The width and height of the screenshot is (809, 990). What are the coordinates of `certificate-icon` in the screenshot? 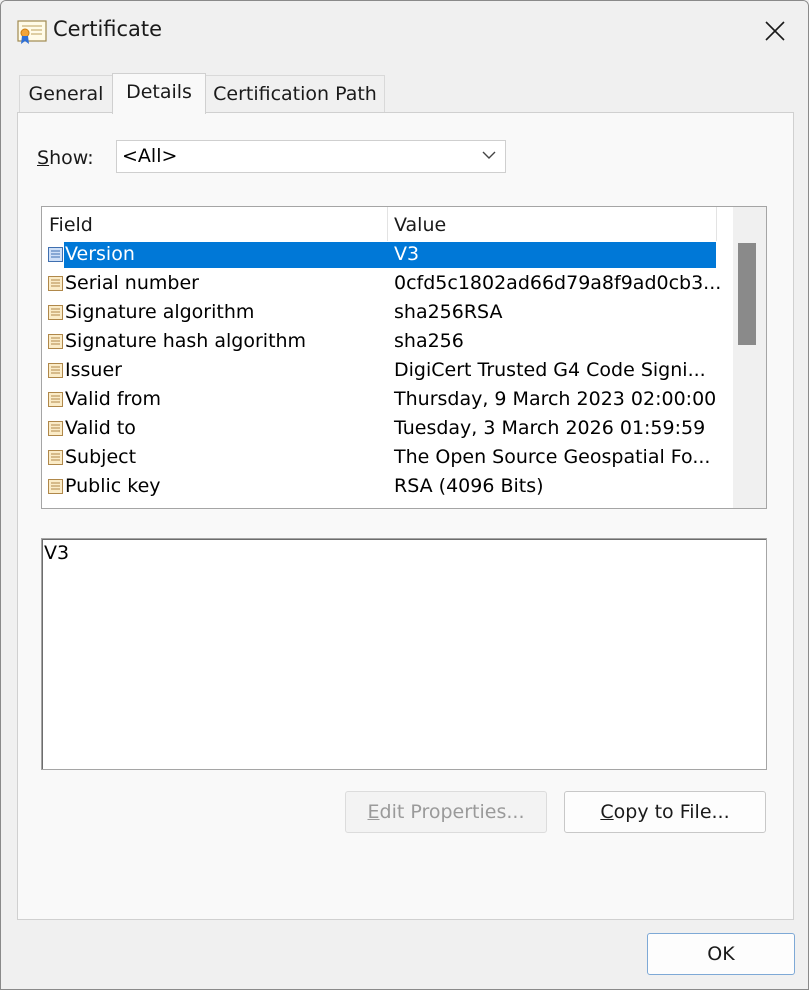 It's located at (32, 32).